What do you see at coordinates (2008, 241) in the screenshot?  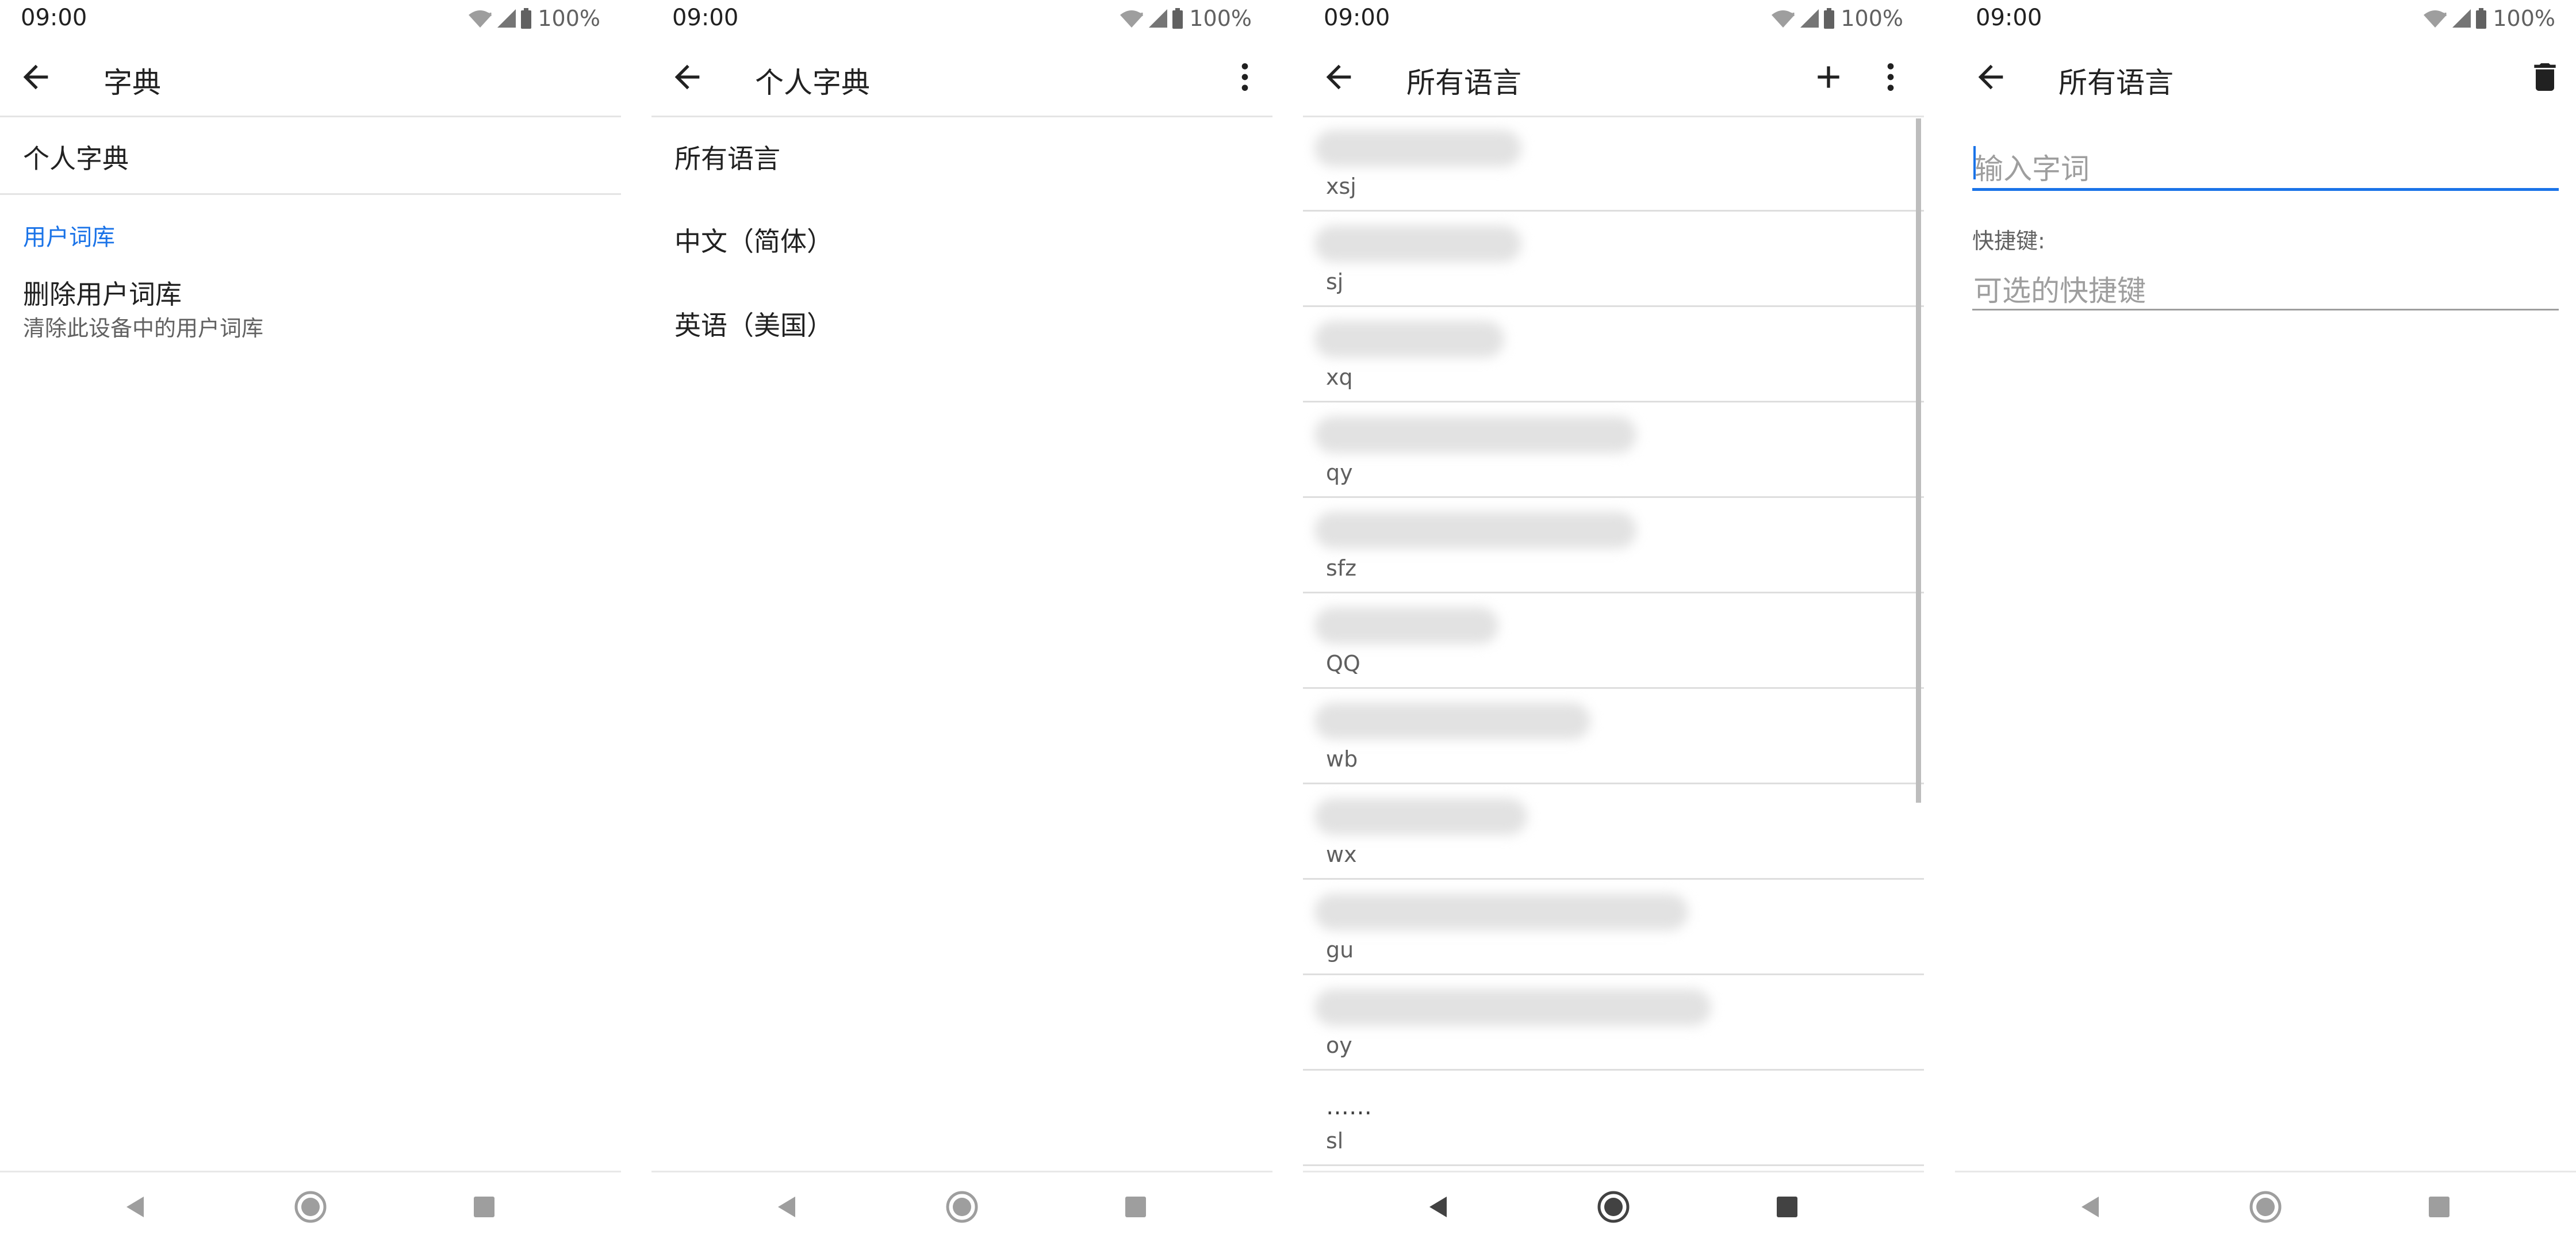 I see `shortcut-label: 快捷键:` at bounding box center [2008, 241].